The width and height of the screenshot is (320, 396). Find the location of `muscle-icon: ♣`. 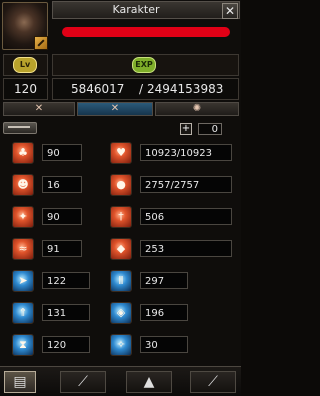

muscle-icon: ♣ is located at coordinates (23, 153).